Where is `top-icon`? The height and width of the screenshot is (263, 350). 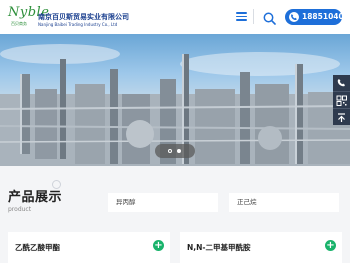
top-icon is located at coordinates (341, 117).